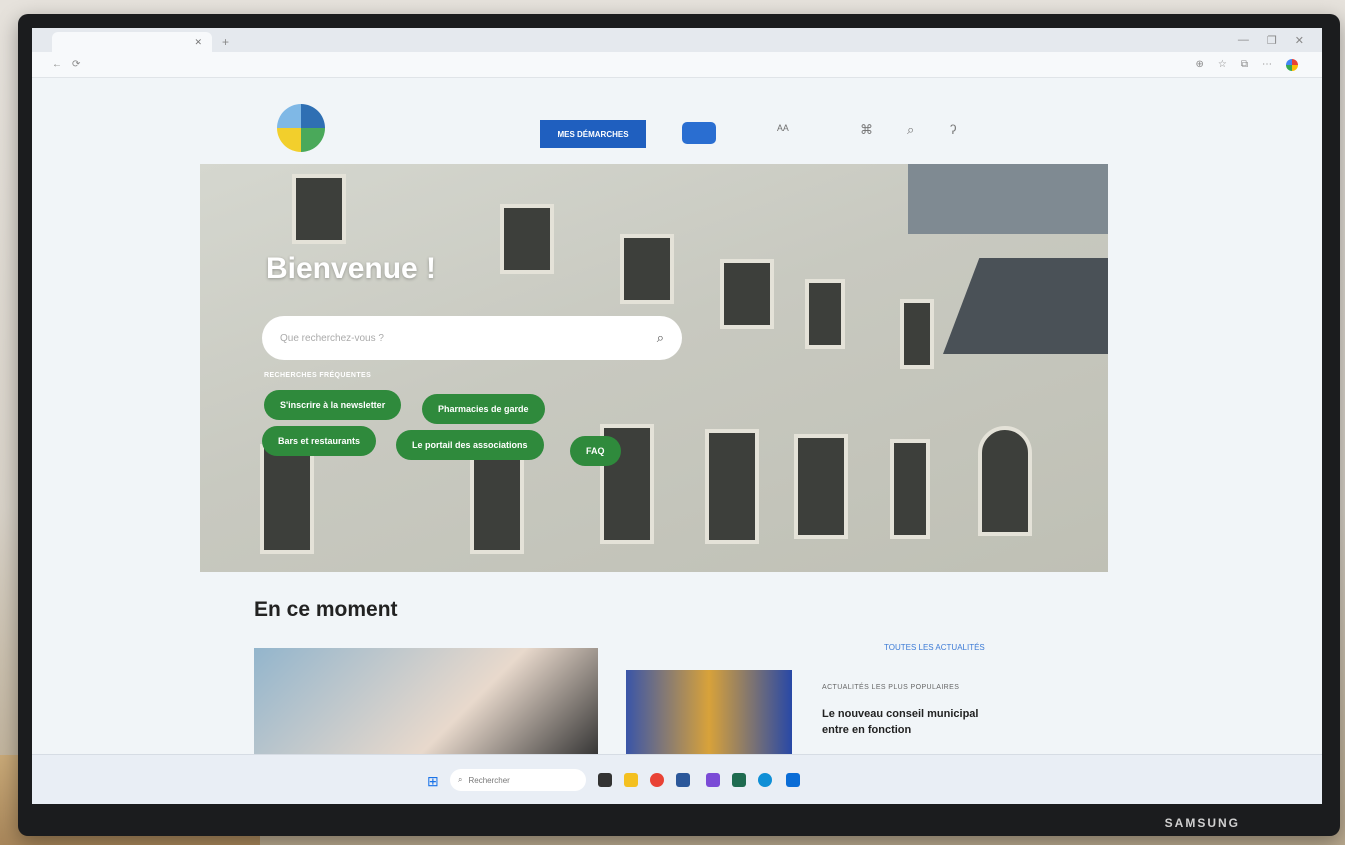  I want to click on hero-search-input: Que recherchez-vous ? ⌕, so click(472, 338).